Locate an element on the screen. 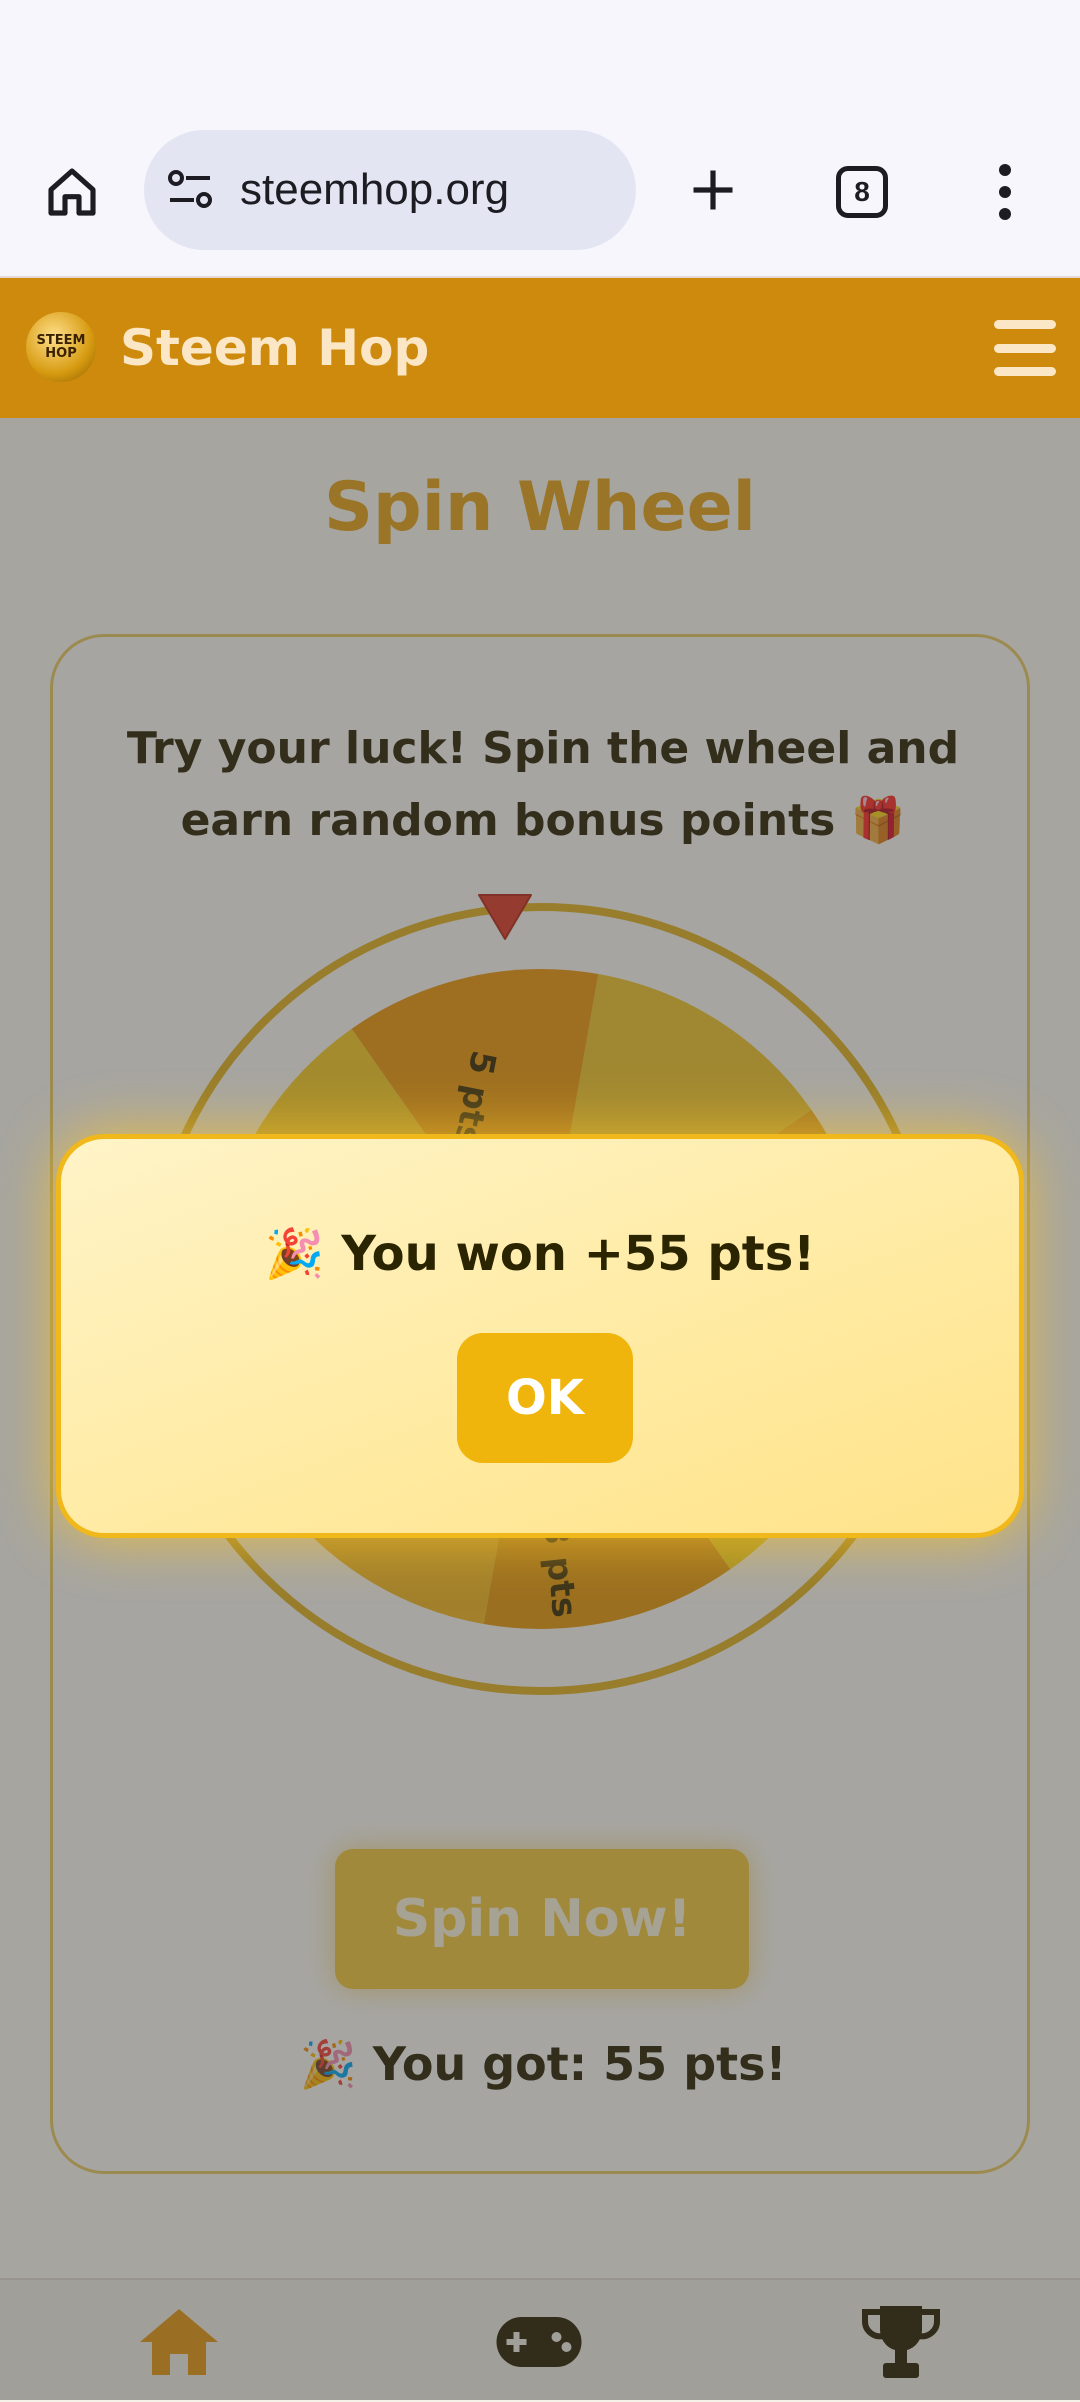 The width and height of the screenshot is (1080, 2402). browser-menu-button is located at coordinates (1005, 192).